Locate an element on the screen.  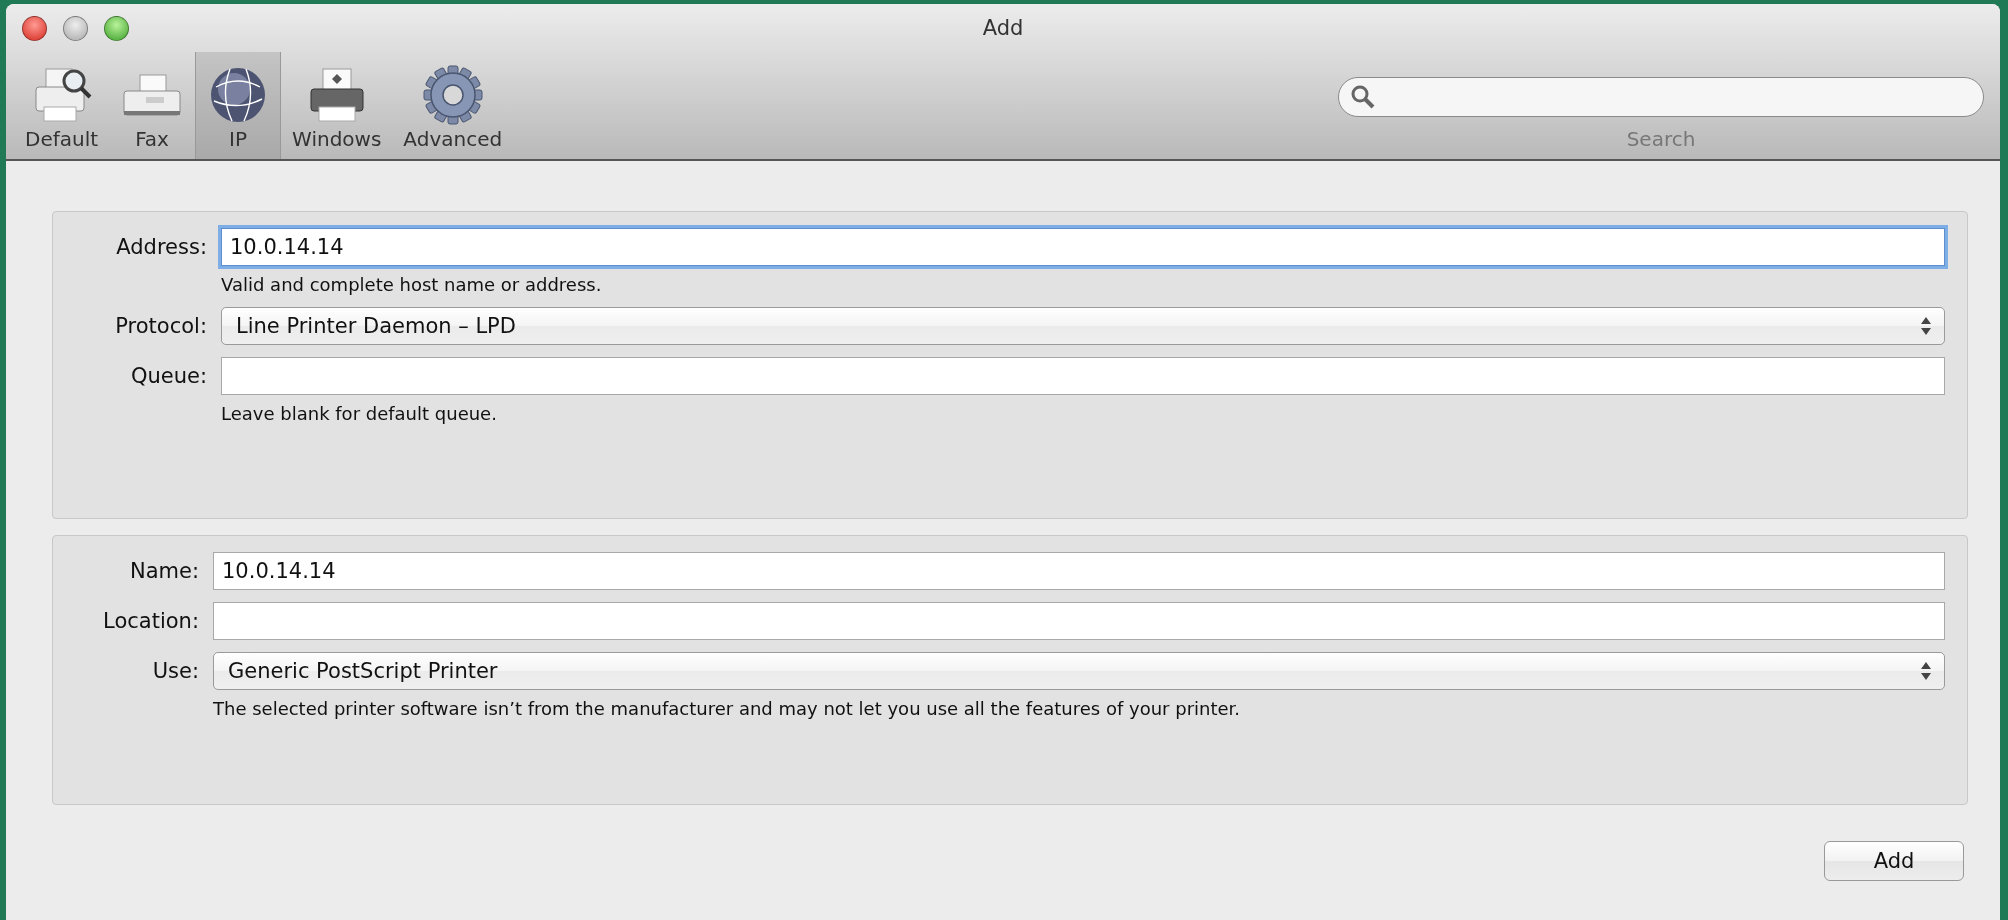
field-label: Use: is located at coordinates (175, 671).